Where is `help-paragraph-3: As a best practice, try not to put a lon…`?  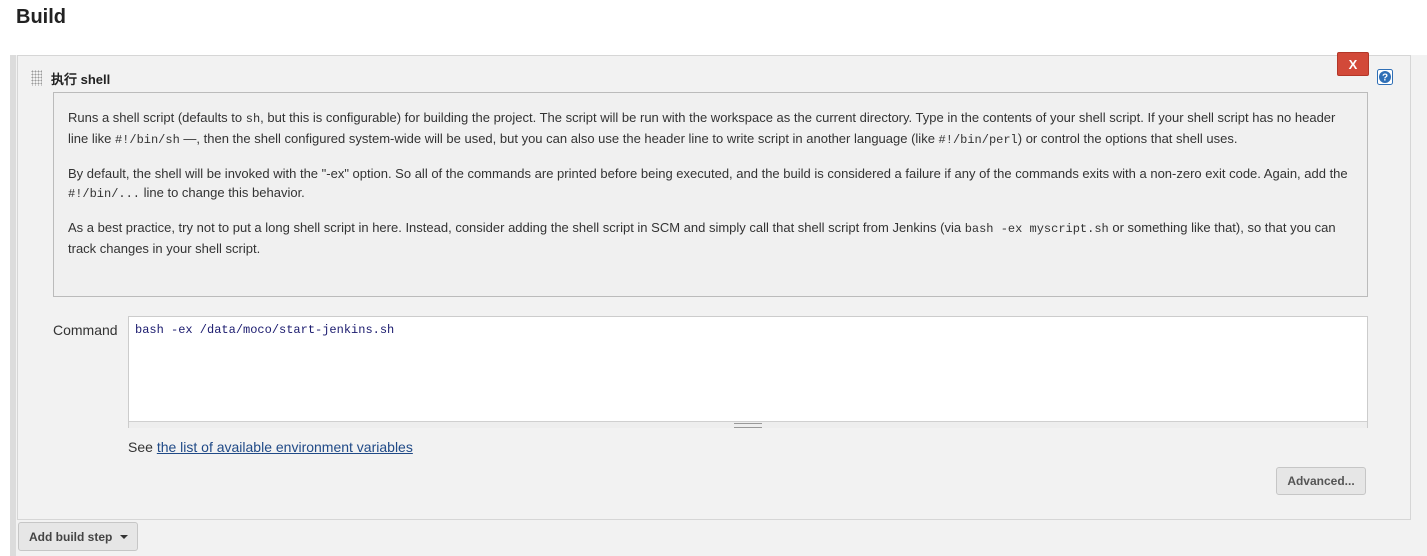 help-paragraph-3: As a best practice, try not to put a lon… is located at coordinates (710, 238).